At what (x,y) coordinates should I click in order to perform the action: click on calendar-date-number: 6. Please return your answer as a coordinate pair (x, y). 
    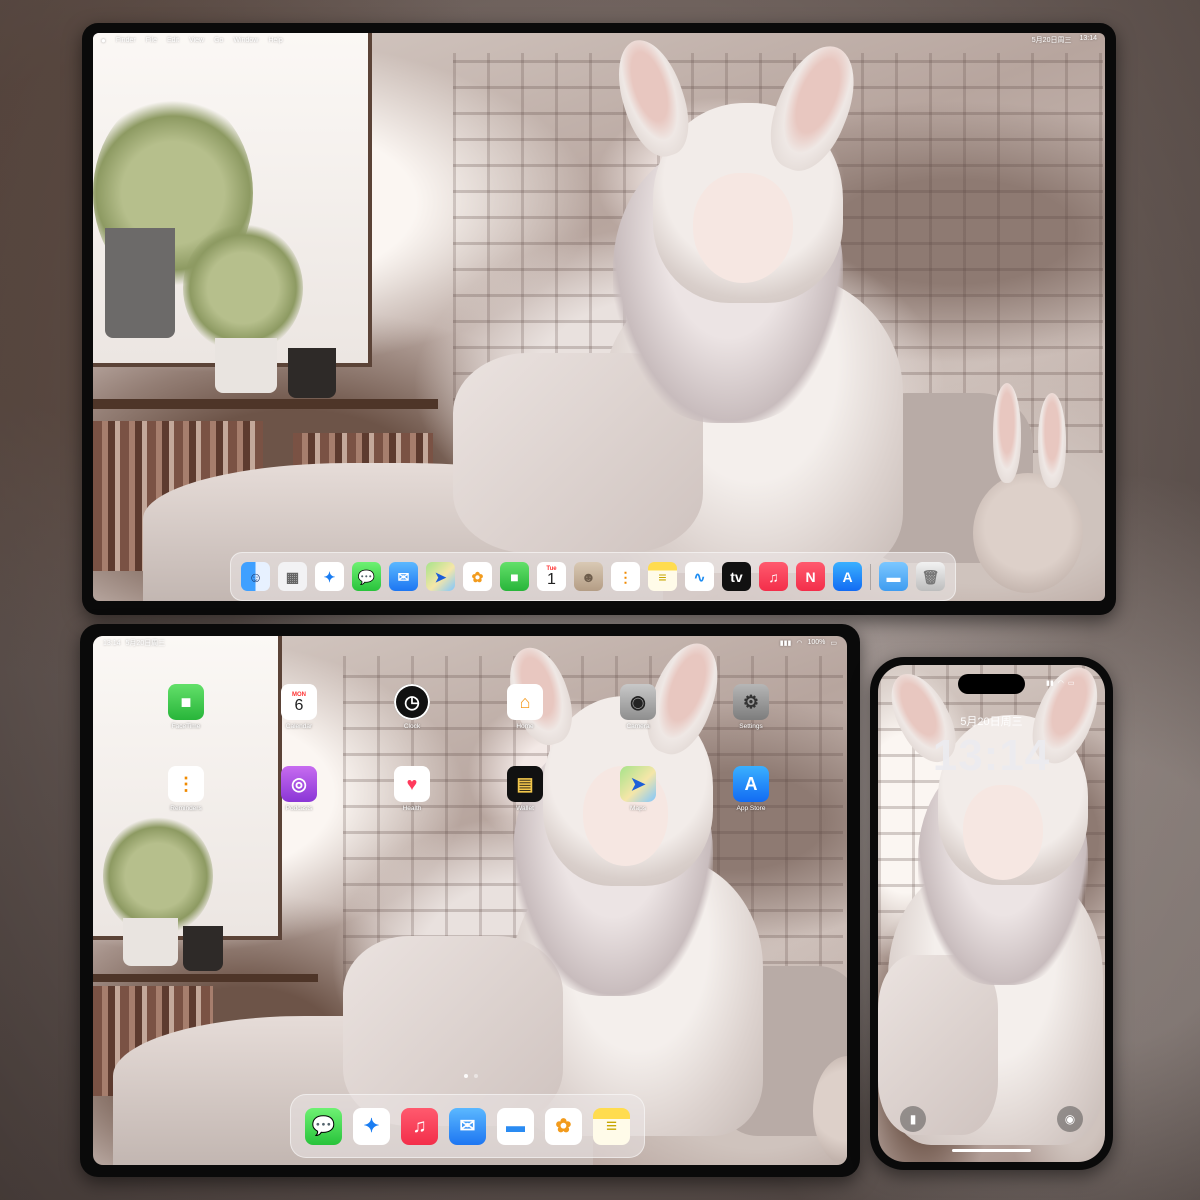
    Looking at the image, I should click on (299, 705).